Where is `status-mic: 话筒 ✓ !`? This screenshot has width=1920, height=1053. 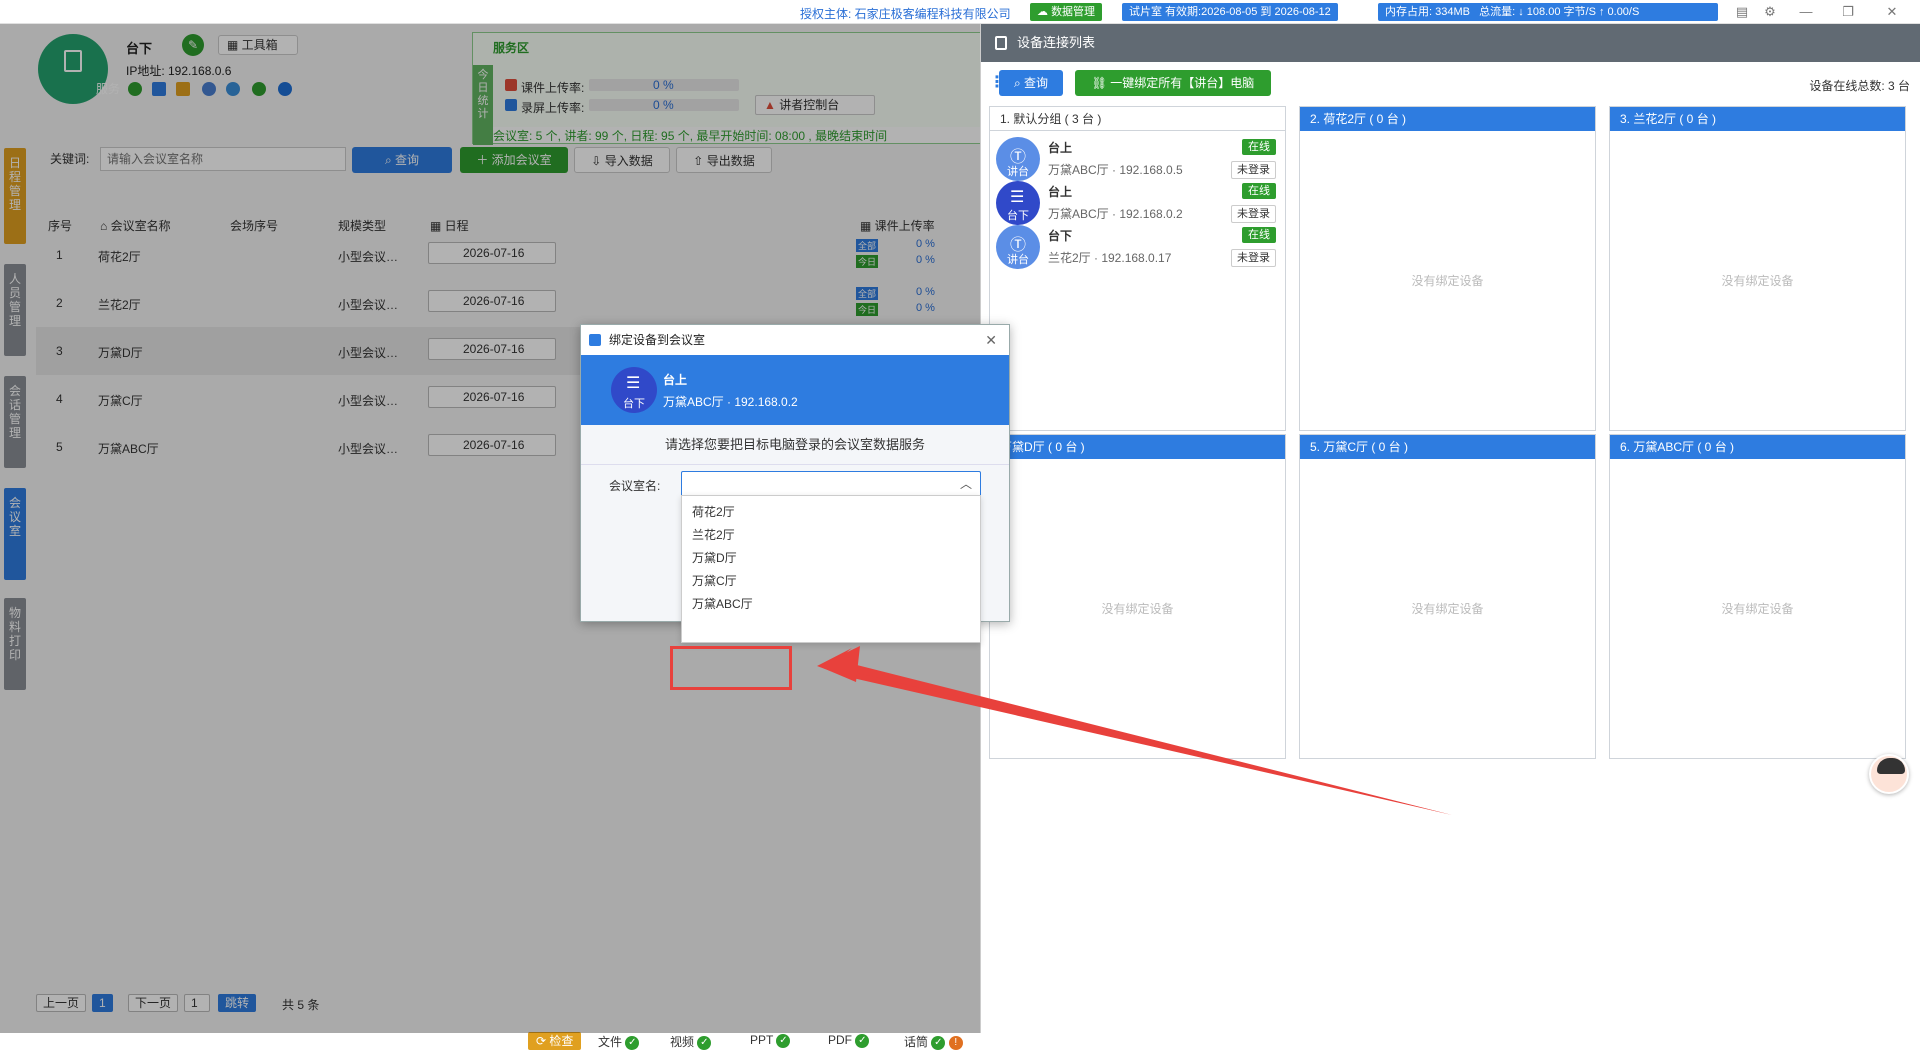 status-mic: 话筒 ✓ ! is located at coordinates (933, 1041).